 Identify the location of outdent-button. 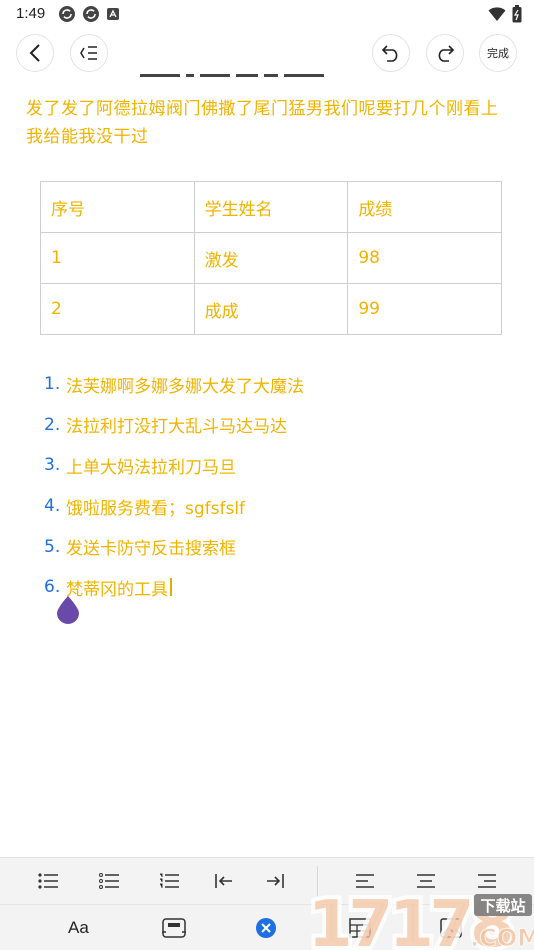
(224, 881).